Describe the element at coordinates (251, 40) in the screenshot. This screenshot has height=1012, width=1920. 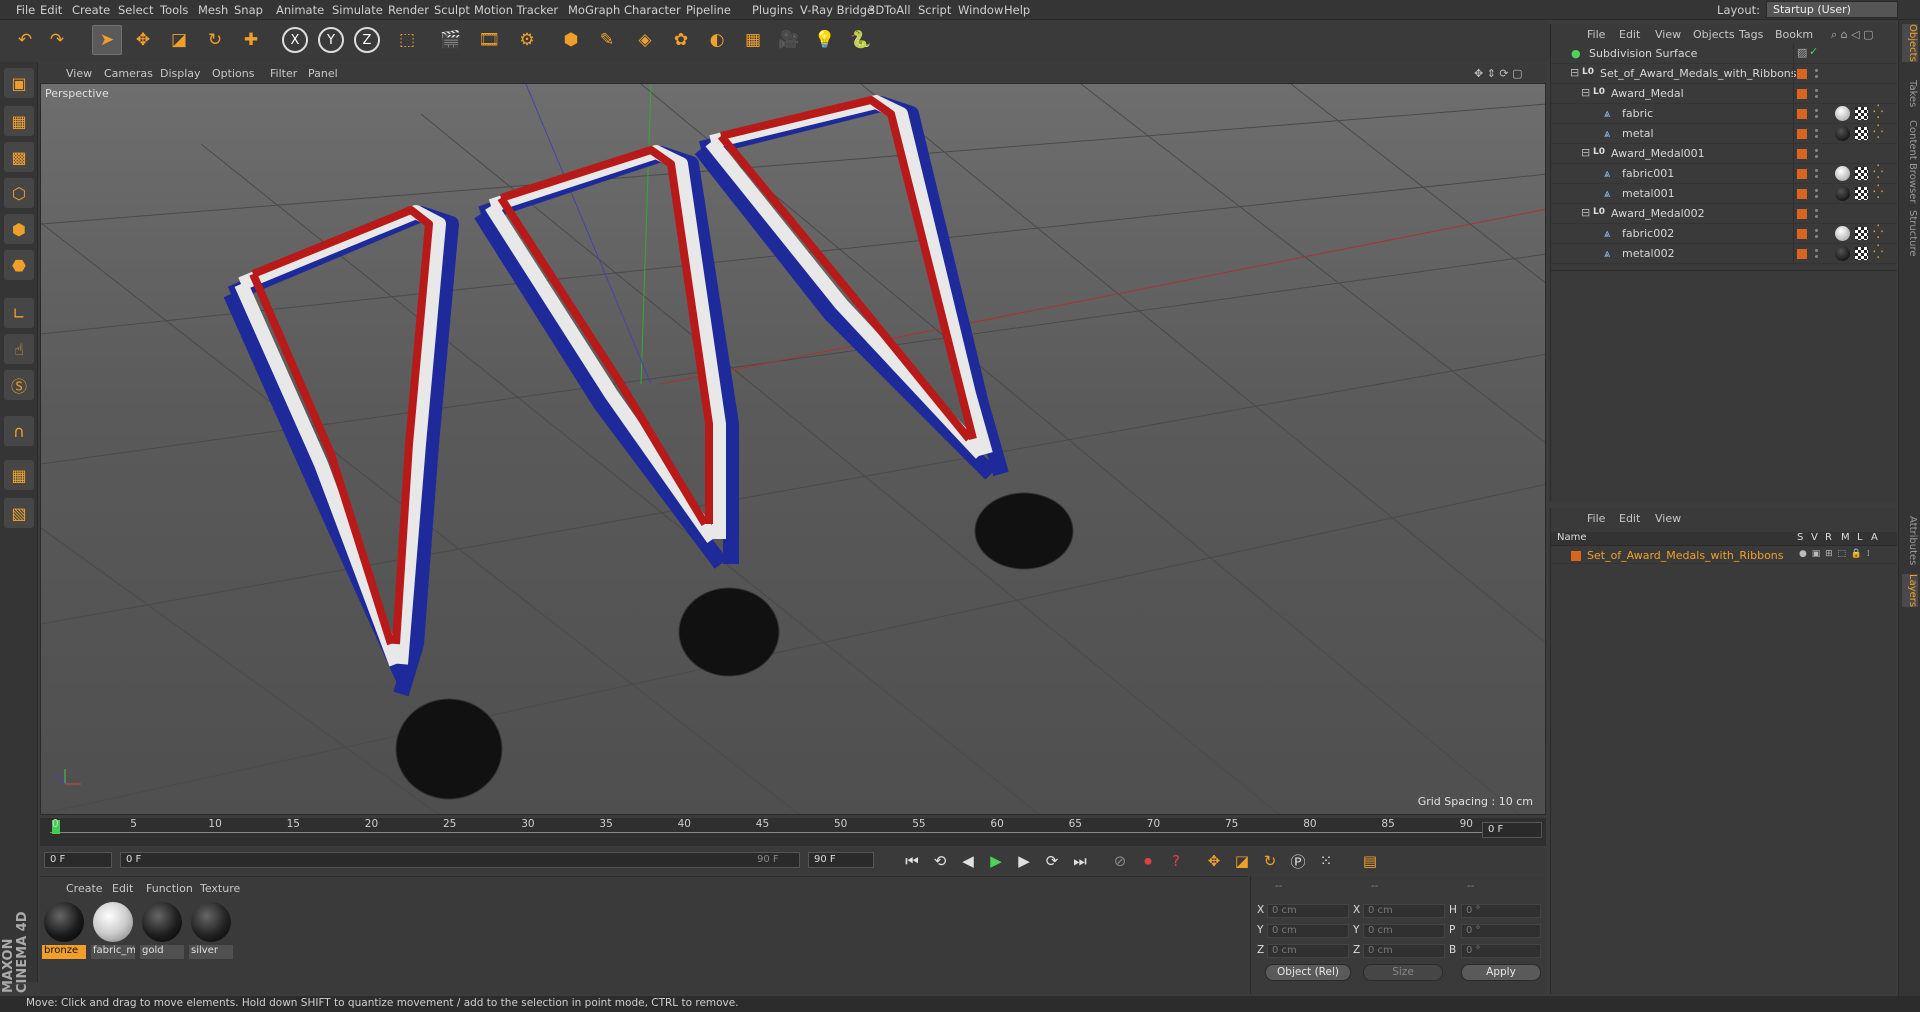
I see `add-icon: ✚` at that location.